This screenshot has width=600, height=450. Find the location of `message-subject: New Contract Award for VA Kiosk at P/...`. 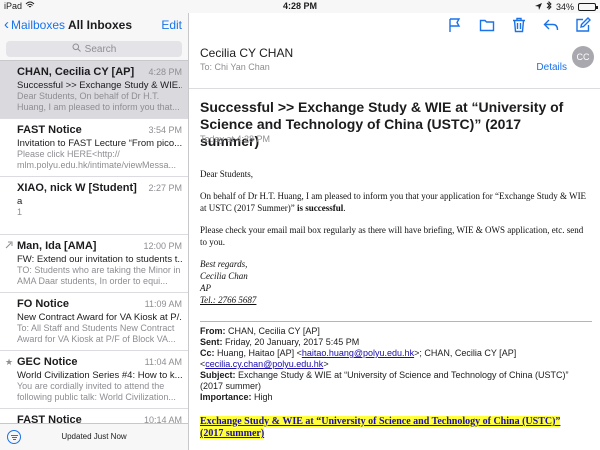

message-subject: New Contract Award for VA Kiosk at P/... is located at coordinates (99, 317).